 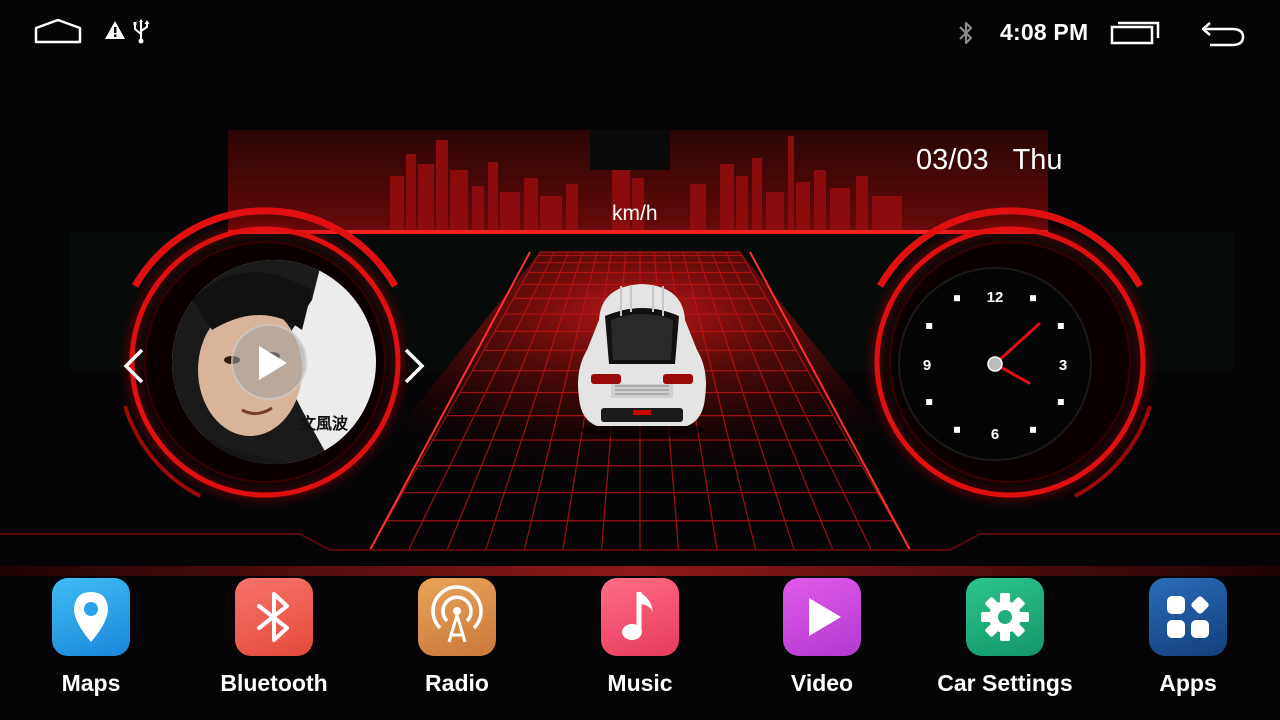 I want to click on date-display: 03/03 Thu, so click(x=989, y=160).